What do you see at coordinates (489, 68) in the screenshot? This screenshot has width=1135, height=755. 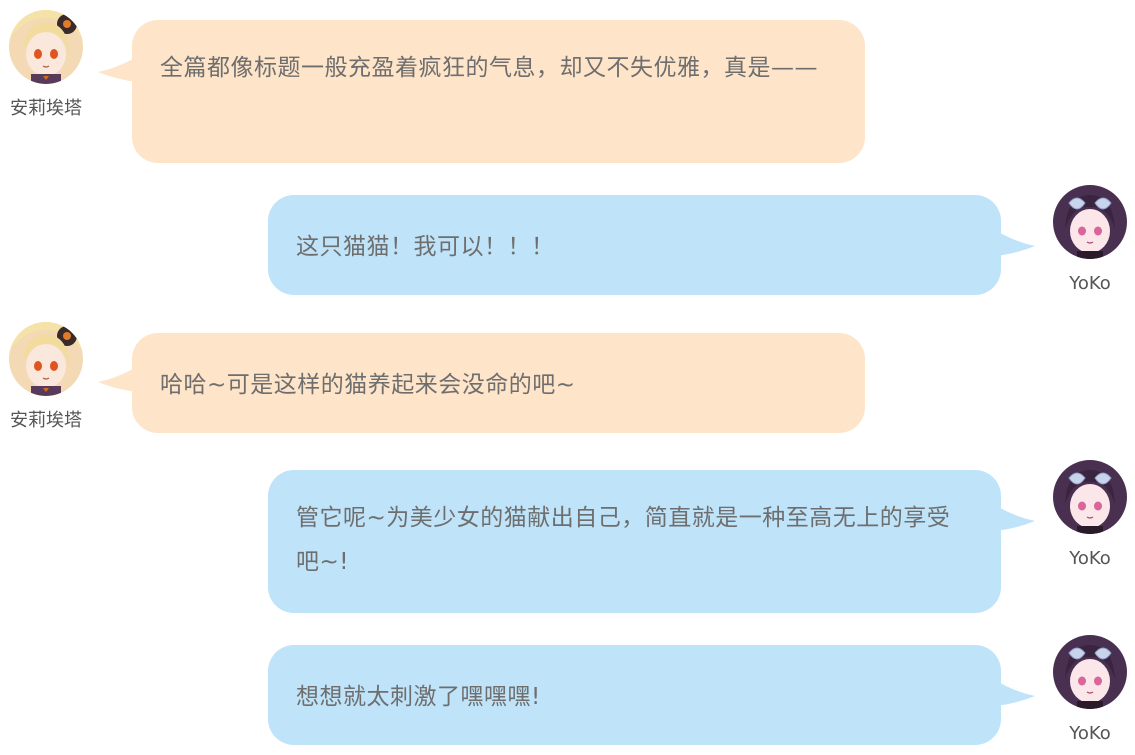 I see `message-text: 全篇都像标题一般充盈着疯狂的气息，却又不失优雅，真是——` at bounding box center [489, 68].